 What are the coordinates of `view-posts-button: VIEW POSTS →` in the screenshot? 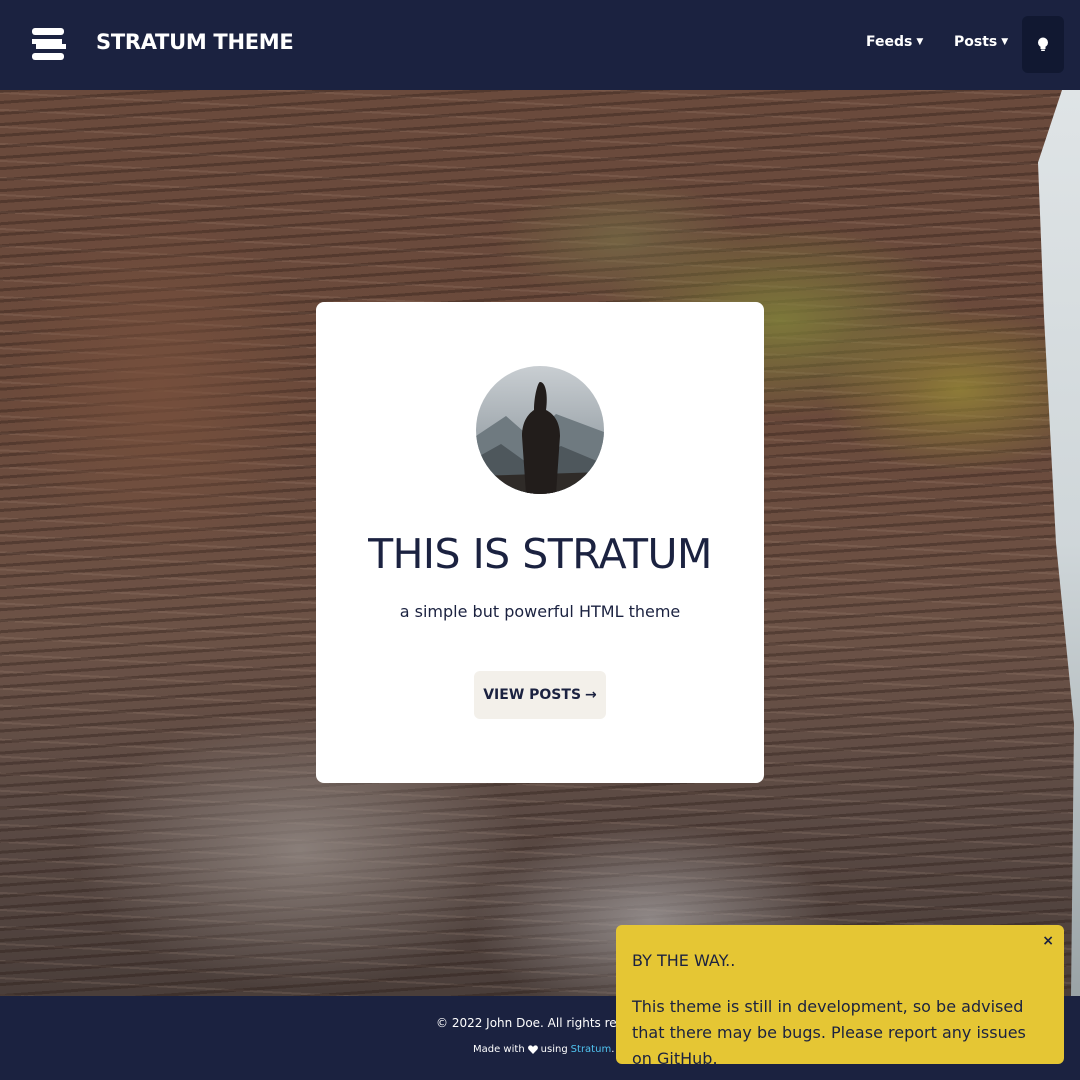 It's located at (540, 695).